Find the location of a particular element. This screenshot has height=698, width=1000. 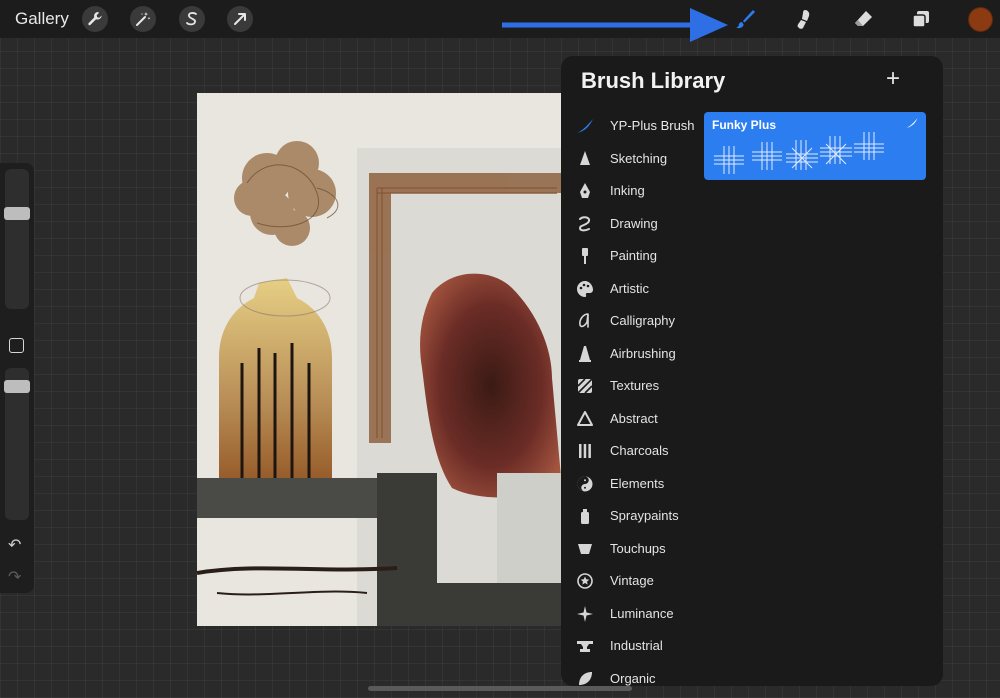

category-industrial: Industrial is located at coordinates (631, 646).